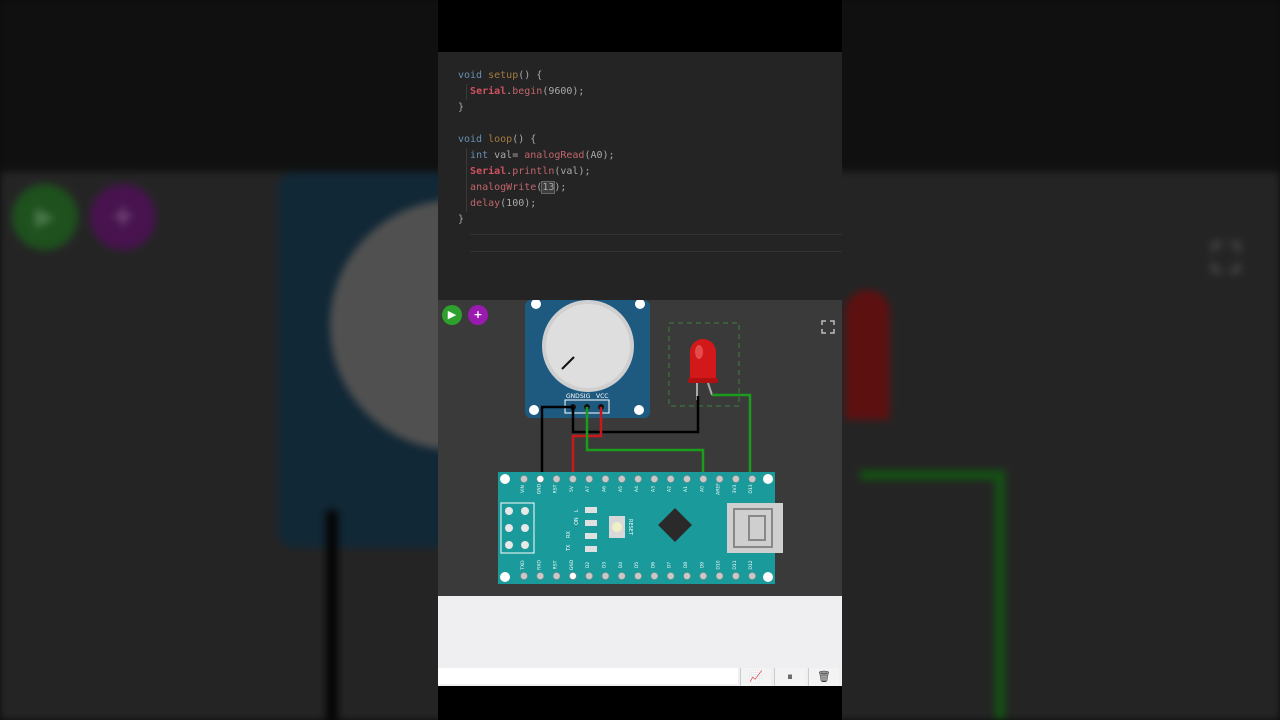 This screenshot has width=1280, height=720. Describe the element at coordinates (524, 576) in the screenshot. I see `bottom-pin-txd` at that location.